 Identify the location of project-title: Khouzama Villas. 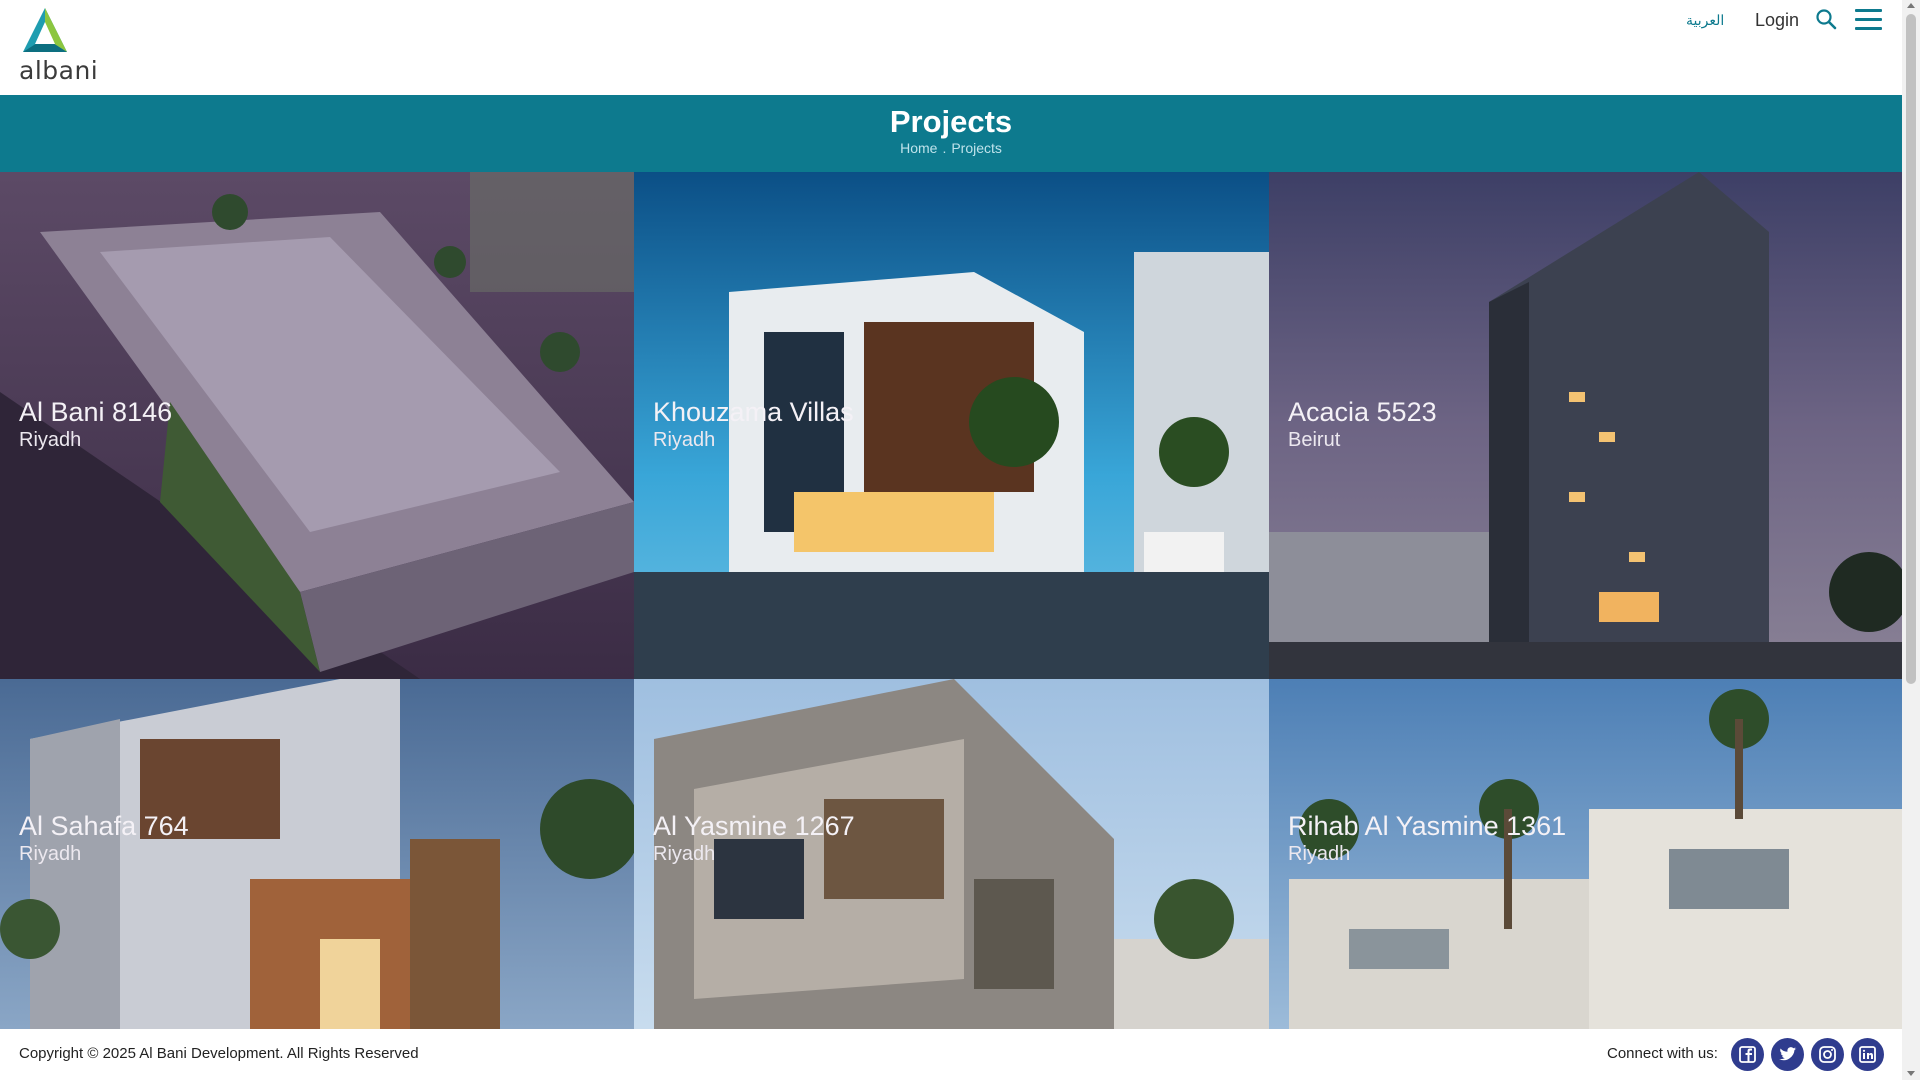
(753, 412).